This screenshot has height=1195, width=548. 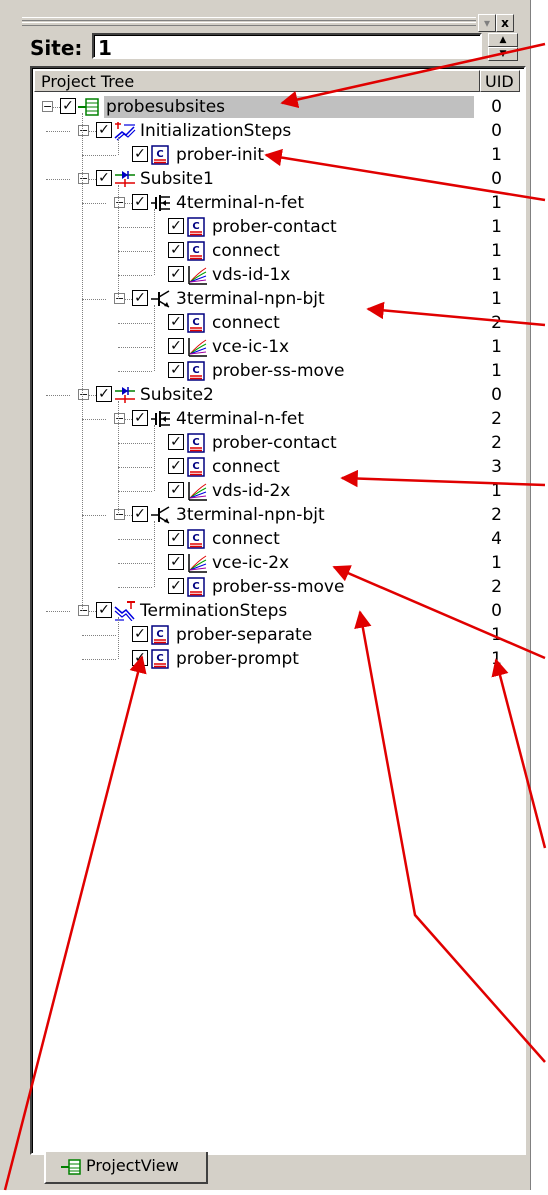 I want to click on site-input: 1, so click(x=287, y=46).